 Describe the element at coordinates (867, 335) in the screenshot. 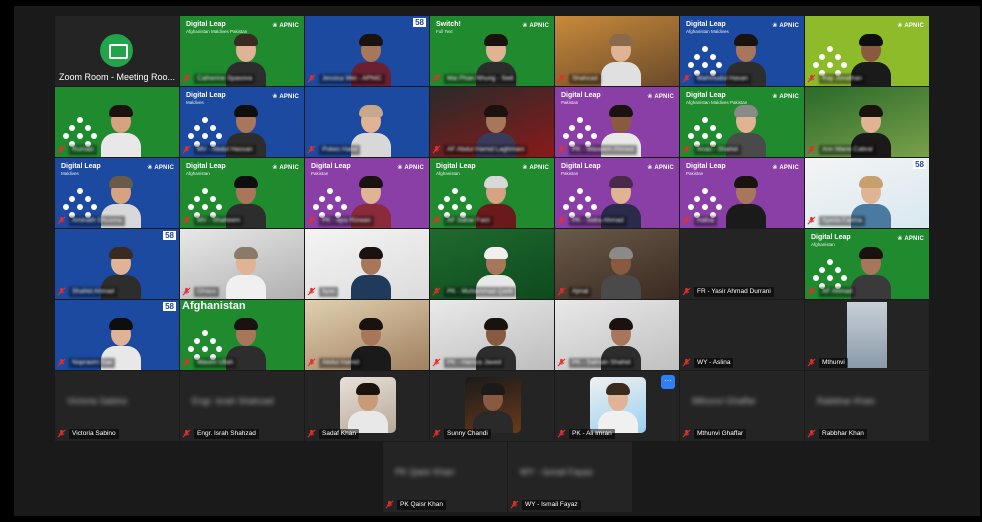

I see `participant-tile: Mthunvi` at that location.